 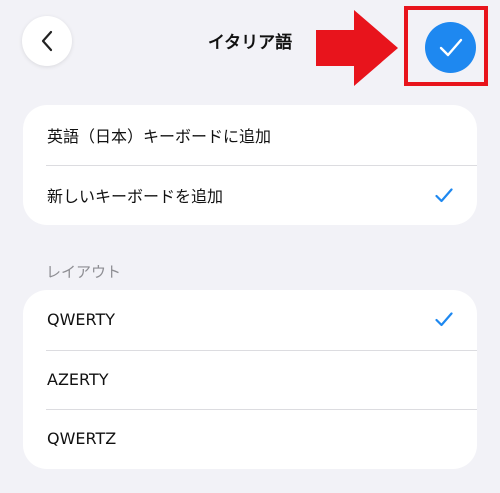 I want to click on option-add-new-keyboard: 新しいキーボードを追加, so click(x=250, y=195).